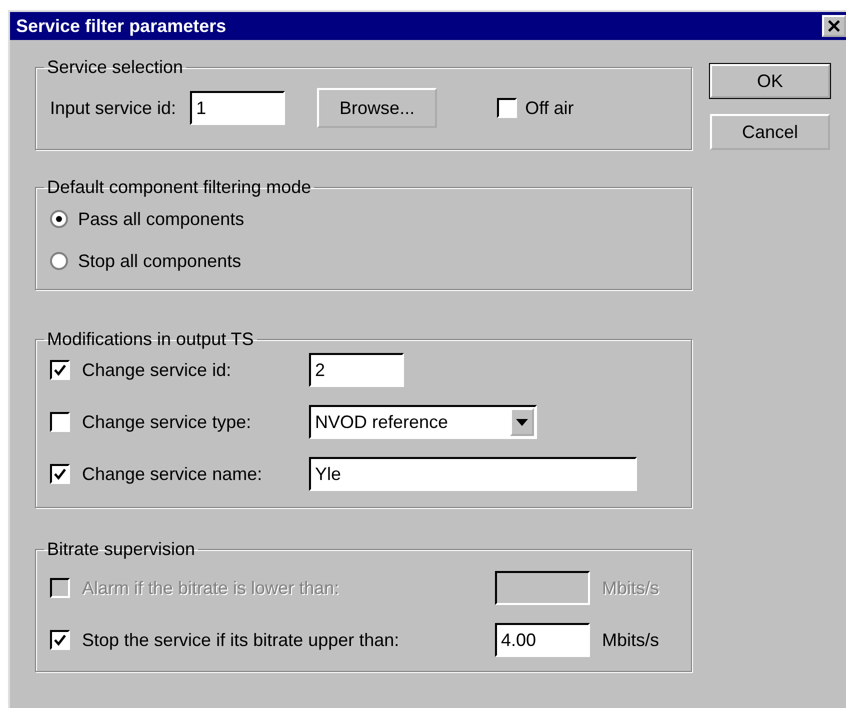 The width and height of the screenshot is (846, 708). I want to click on close-button, so click(834, 26).